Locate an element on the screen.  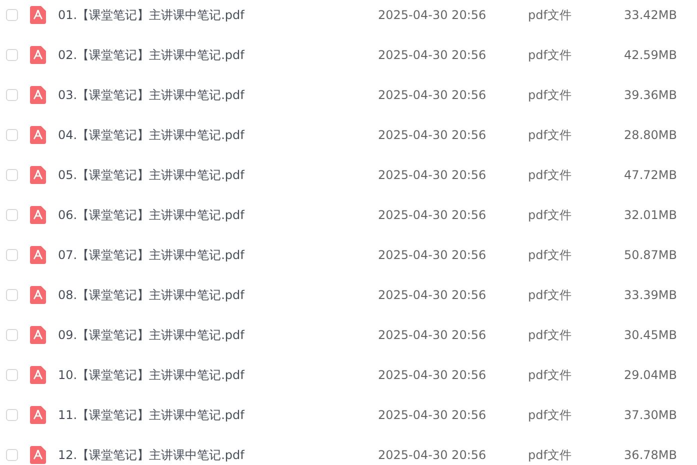
file-size: 37.30MB is located at coordinates (650, 415).